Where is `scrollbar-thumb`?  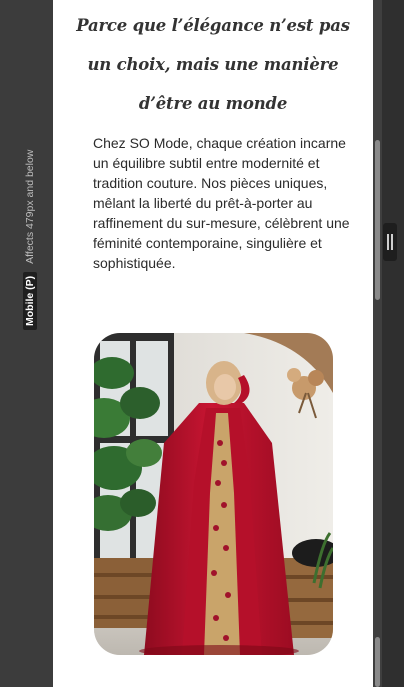
scrollbar-thumb is located at coordinates (377, 220).